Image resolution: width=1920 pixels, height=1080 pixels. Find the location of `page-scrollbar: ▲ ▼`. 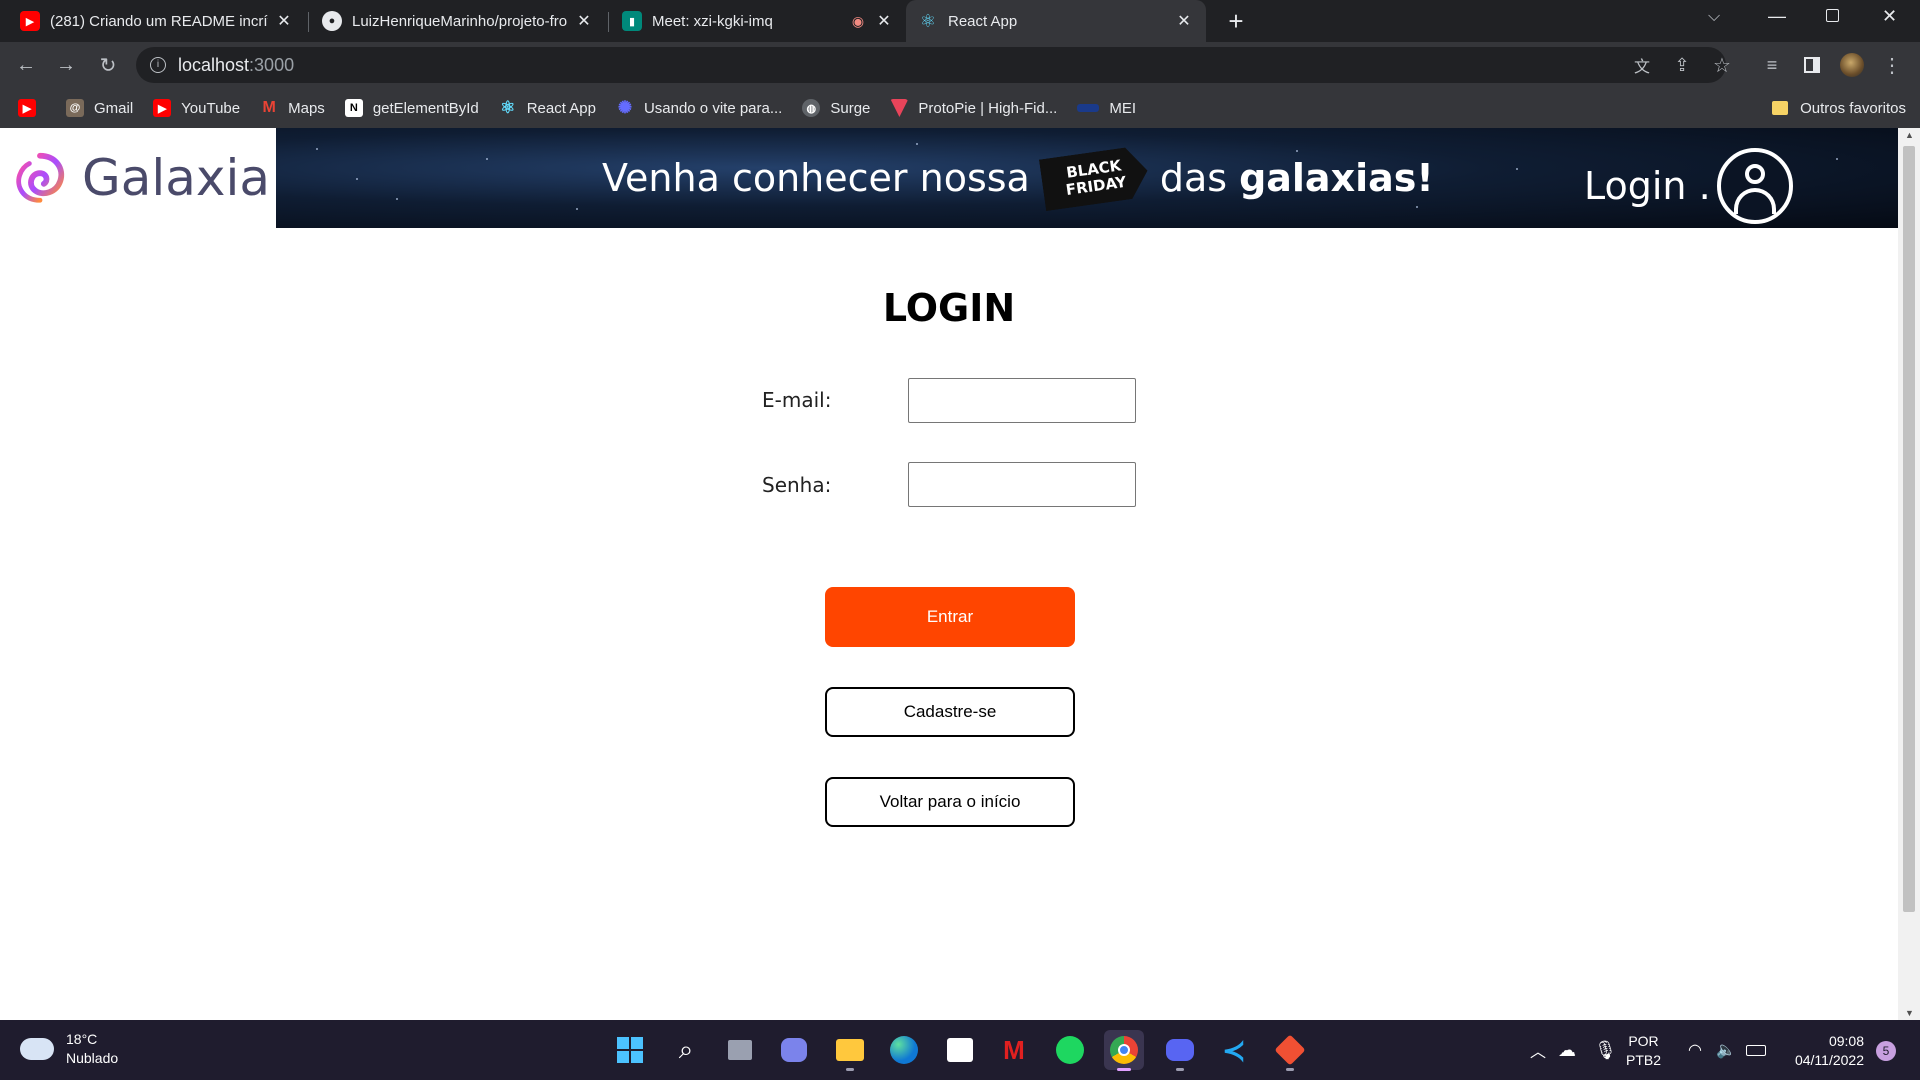

page-scrollbar: ▲ ▼ is located at coordinates (1909, 574).